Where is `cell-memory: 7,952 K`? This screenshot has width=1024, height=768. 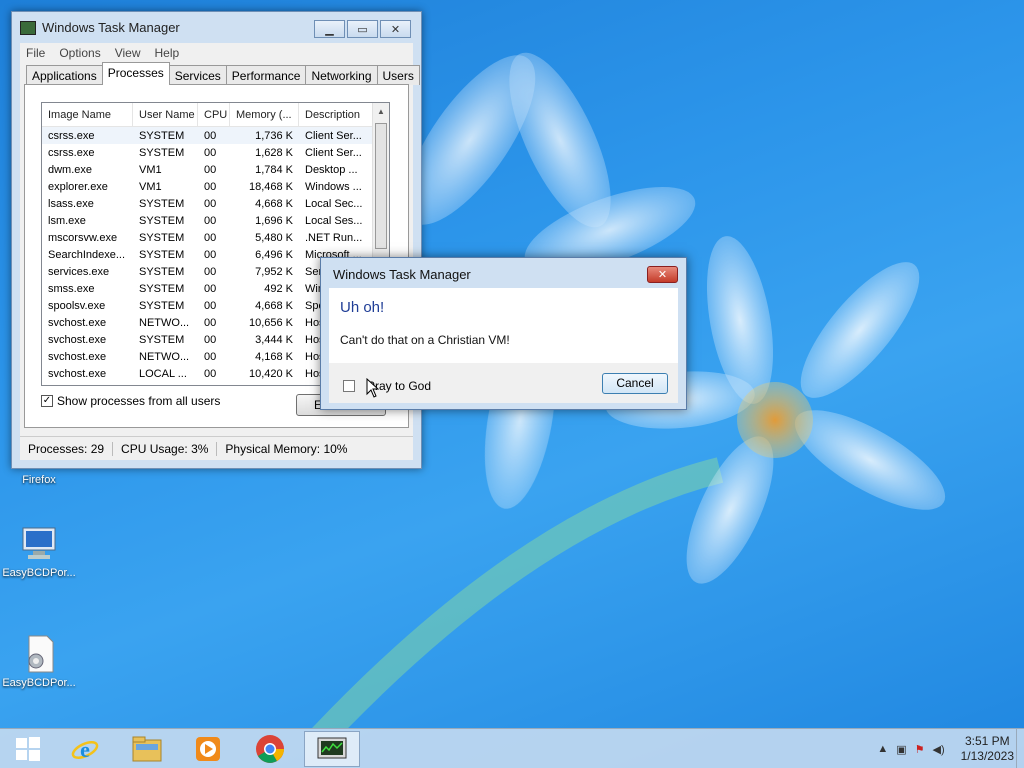
cell-memory: 7,952 K is located at coordinates (274, 271).